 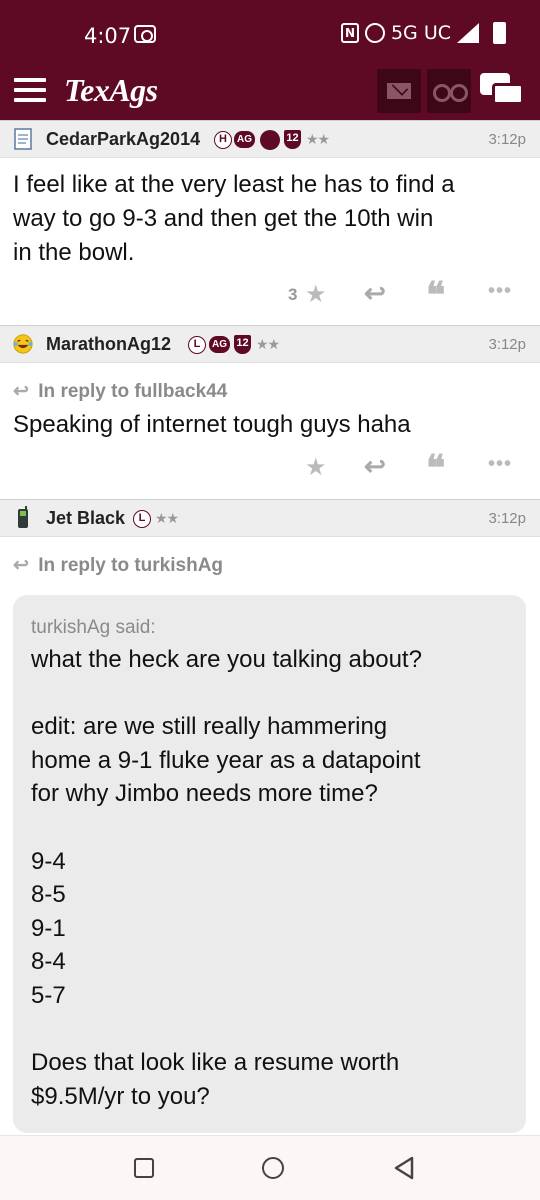 I want to click on reply-to-link: ↩ In reply to turkishAg, so click(x=118, y=565).